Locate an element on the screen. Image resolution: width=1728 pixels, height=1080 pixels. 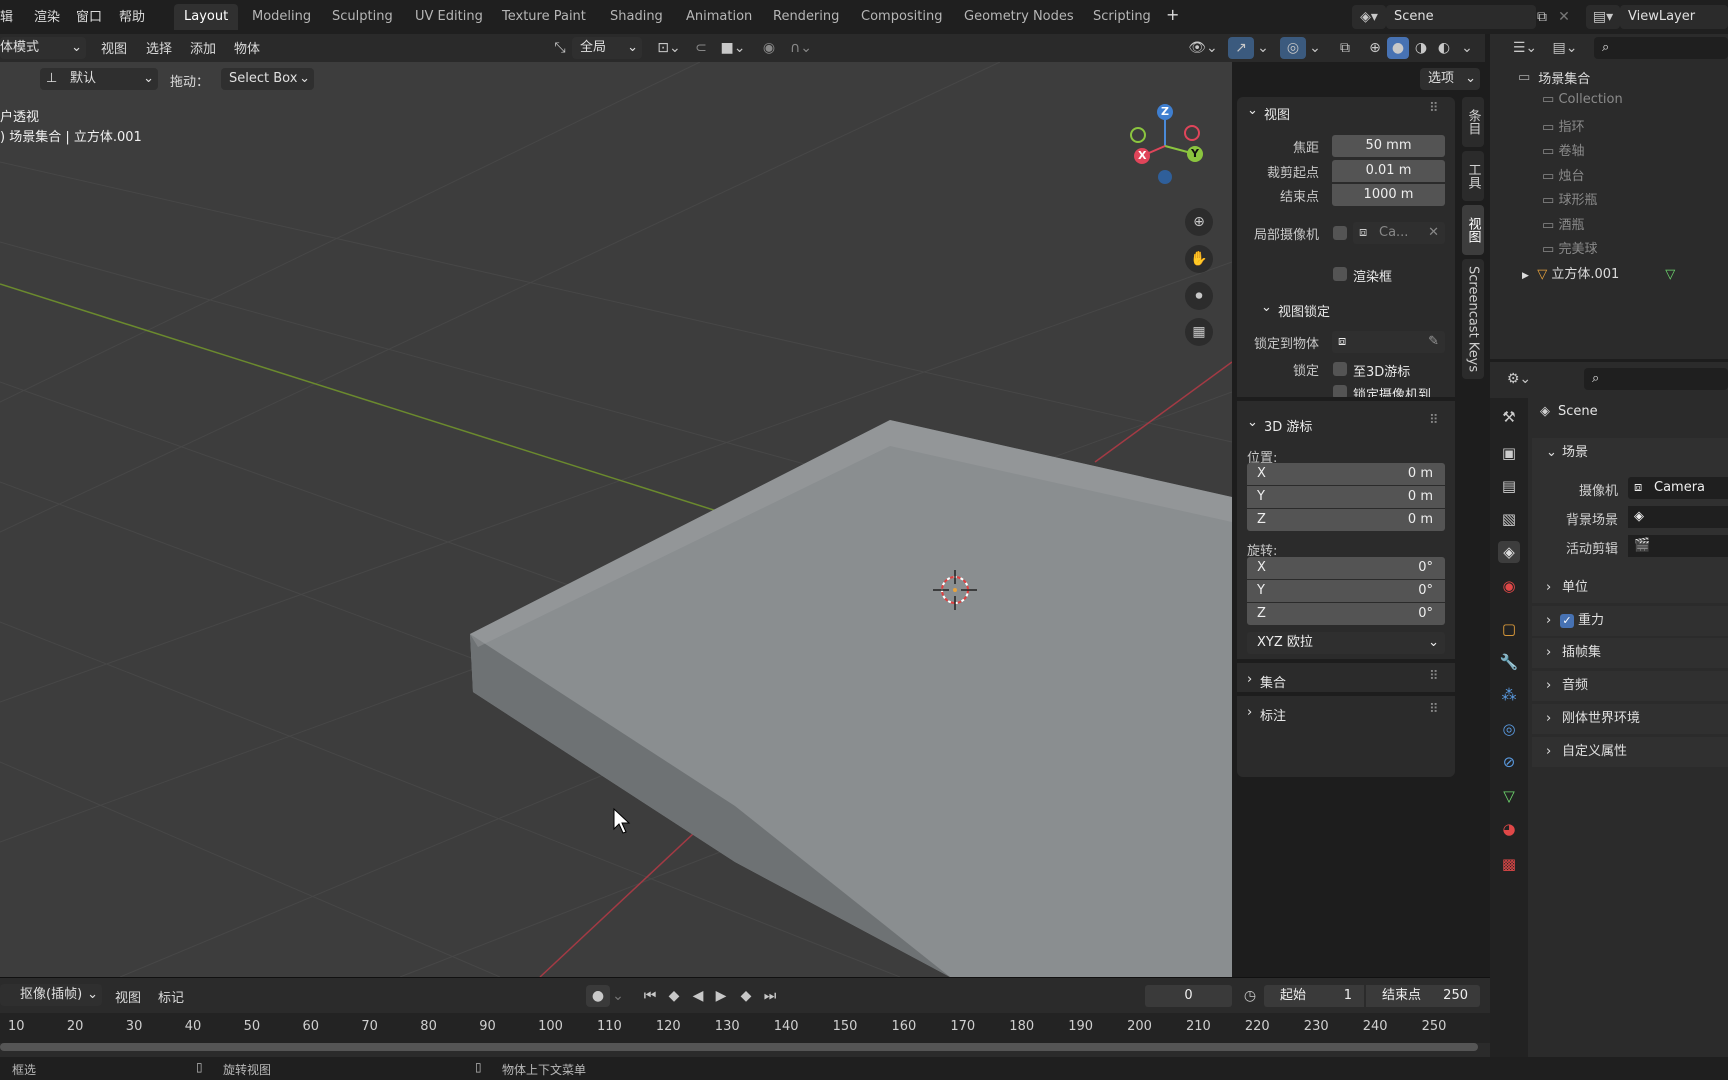
start-frame-field: 起始 1 is located at coordinates (1314, 996).